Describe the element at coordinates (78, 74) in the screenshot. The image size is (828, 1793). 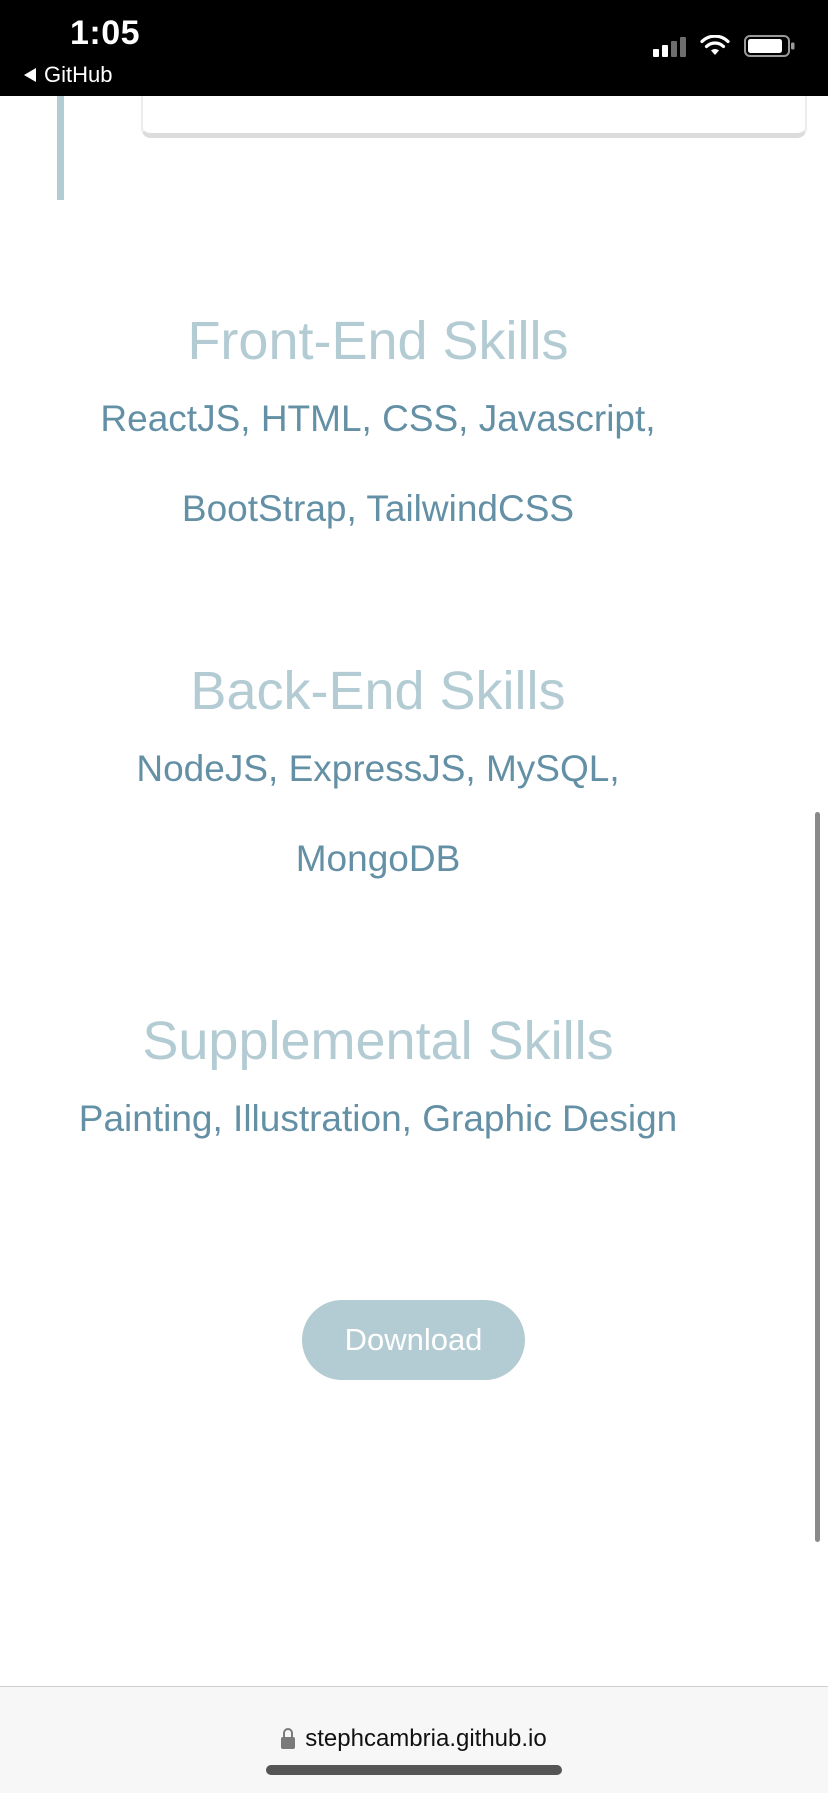
I see `back-app-label: GitHub` at that location.